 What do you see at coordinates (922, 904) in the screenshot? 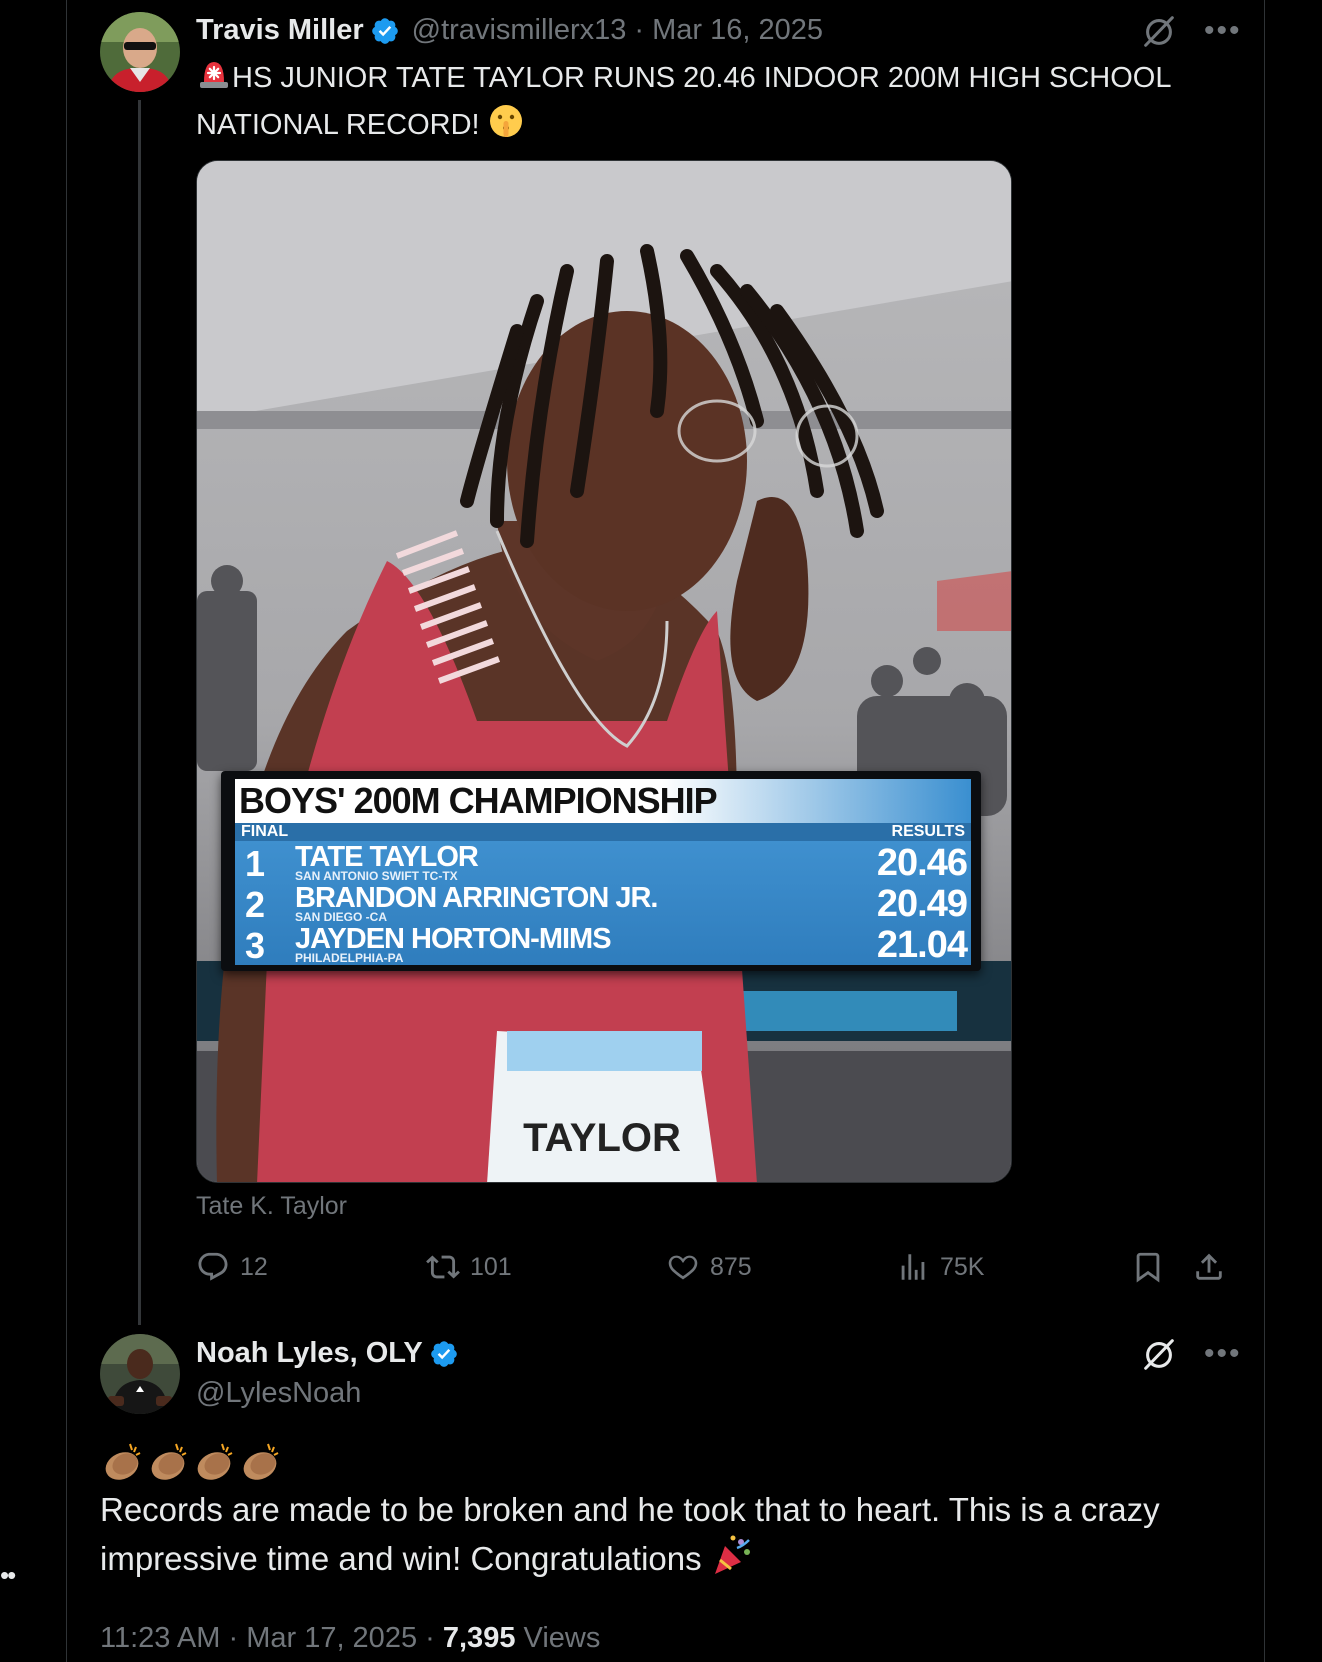
I see `result-time: 20.49` at bounding box center [922, 904].